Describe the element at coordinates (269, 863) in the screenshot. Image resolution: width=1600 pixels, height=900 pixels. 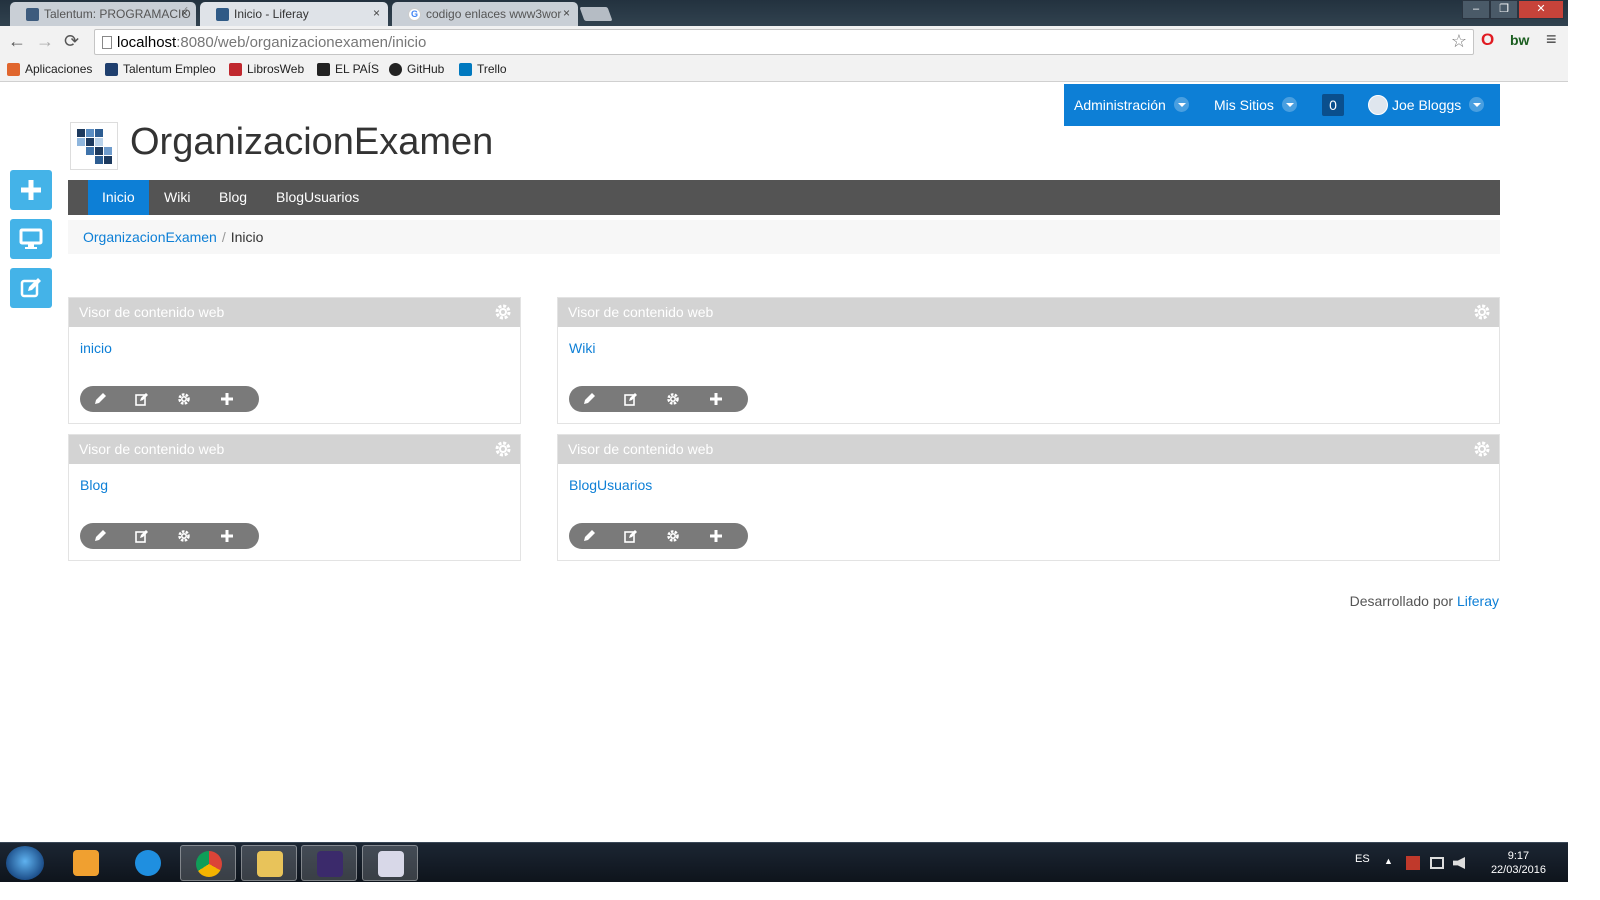
I see `explorer-taskbar-button` at that location.